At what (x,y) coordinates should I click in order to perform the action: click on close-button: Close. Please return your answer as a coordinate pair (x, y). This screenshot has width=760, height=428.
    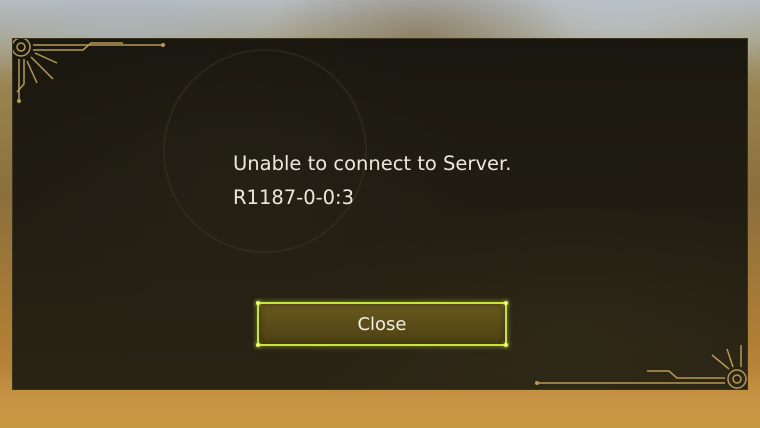
    Looking at the image, I should click on (382, 324).